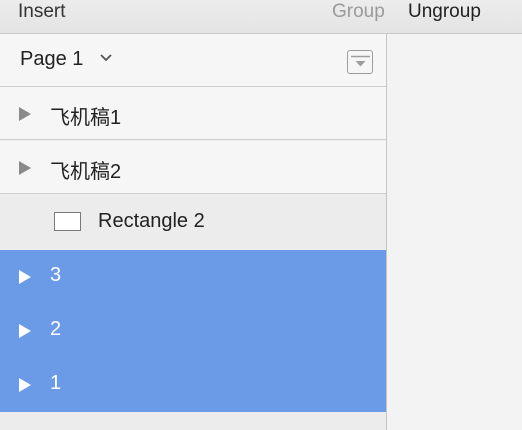  Describe the element at coordinates (151, 221) in the screenshot. I see `layer-name: Rectangle 2` at that location.